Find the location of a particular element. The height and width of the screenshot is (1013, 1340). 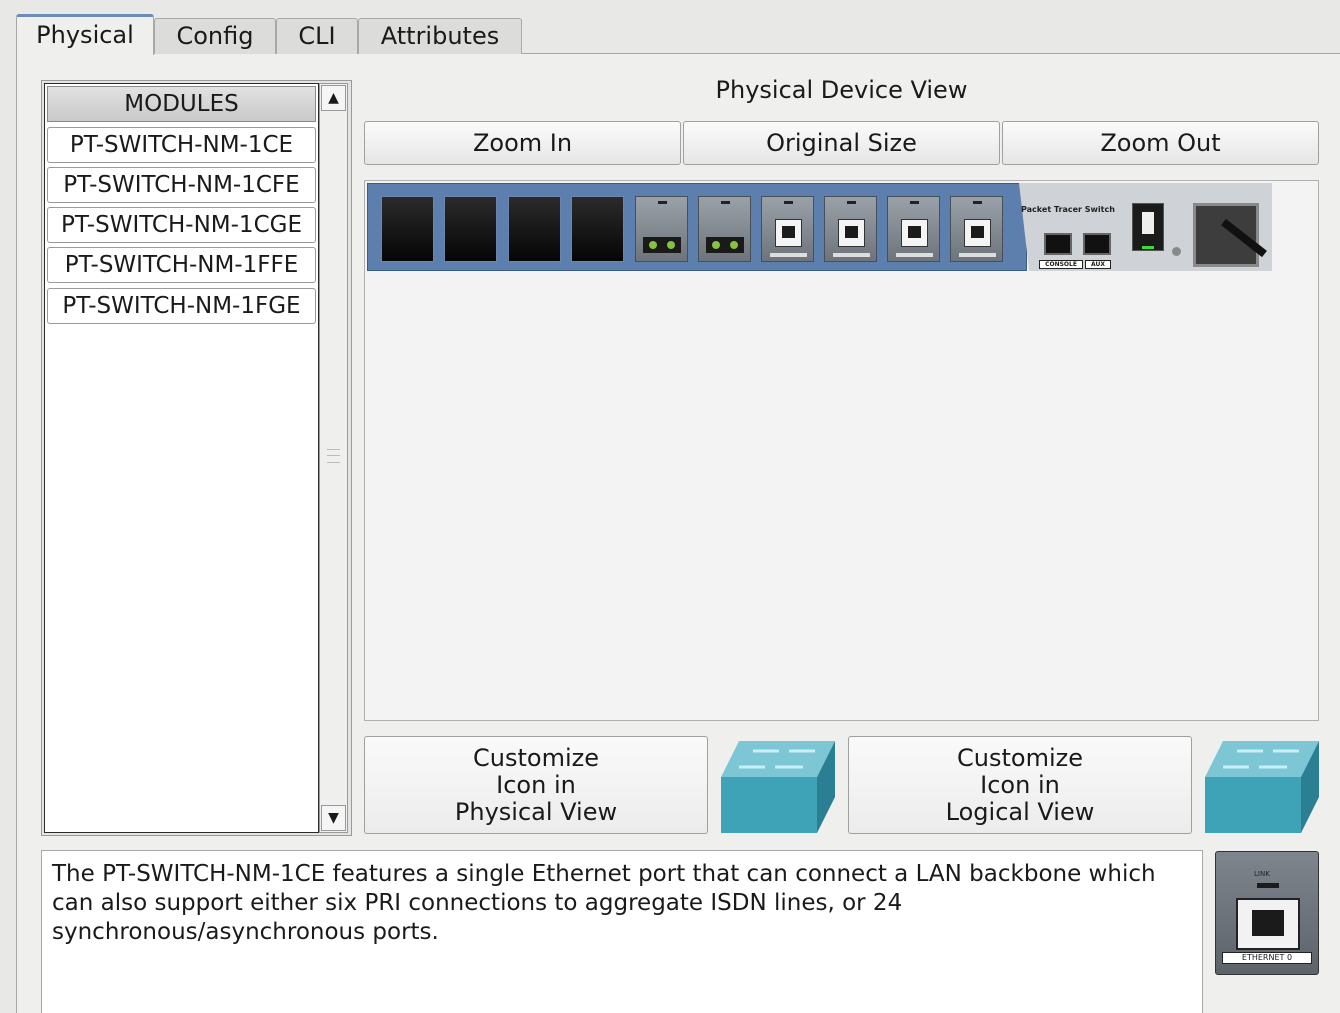

scroll-down-button: ▼ is located at coordinates (333, 818).